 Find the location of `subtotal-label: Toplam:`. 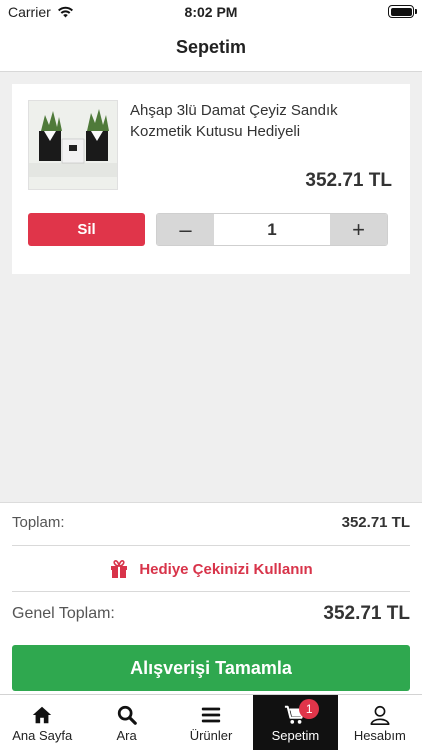

subtotal-label: Toplam: is located at coordinates (38, 522).